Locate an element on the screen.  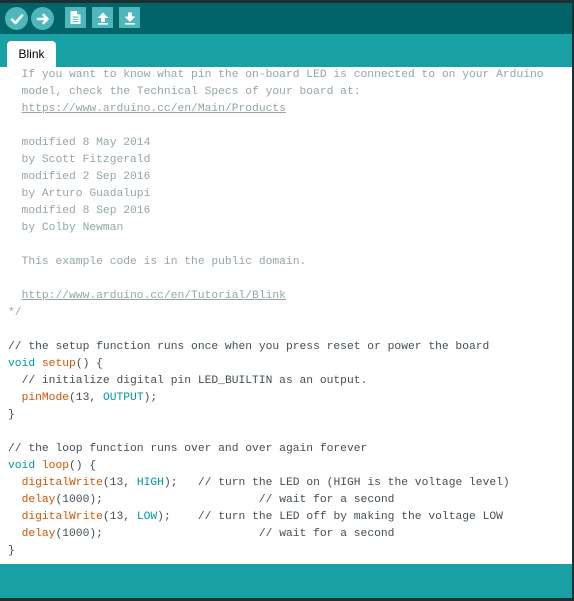
upload-button is located at coordinates (42, 18).